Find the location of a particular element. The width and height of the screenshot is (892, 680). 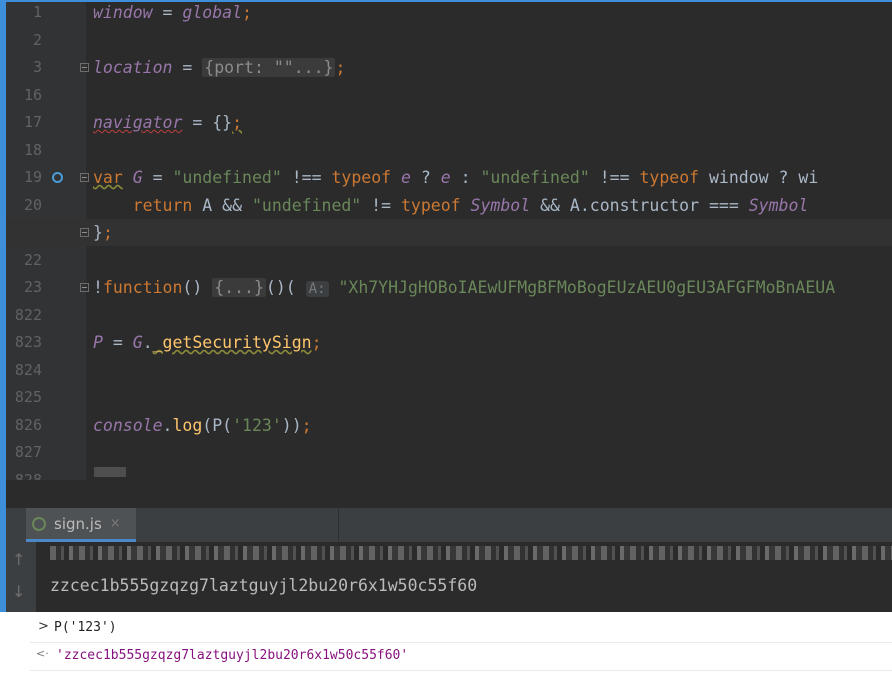

code-token: ! is located at coordinates (98, 287).